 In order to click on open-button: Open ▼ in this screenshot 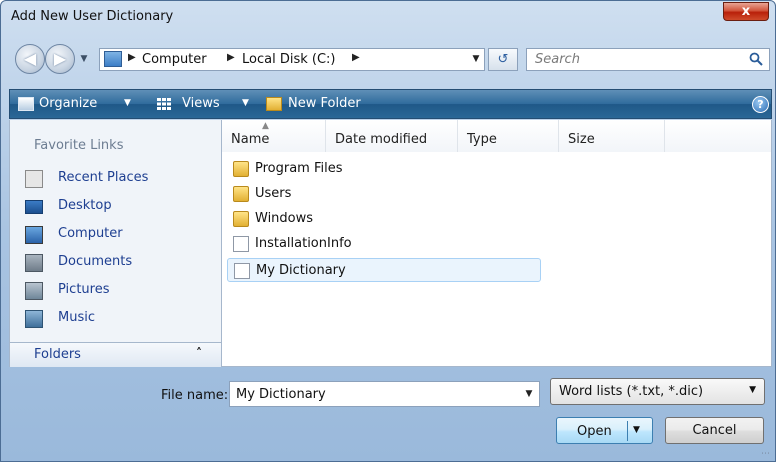, I will do `click(604, 430)`.